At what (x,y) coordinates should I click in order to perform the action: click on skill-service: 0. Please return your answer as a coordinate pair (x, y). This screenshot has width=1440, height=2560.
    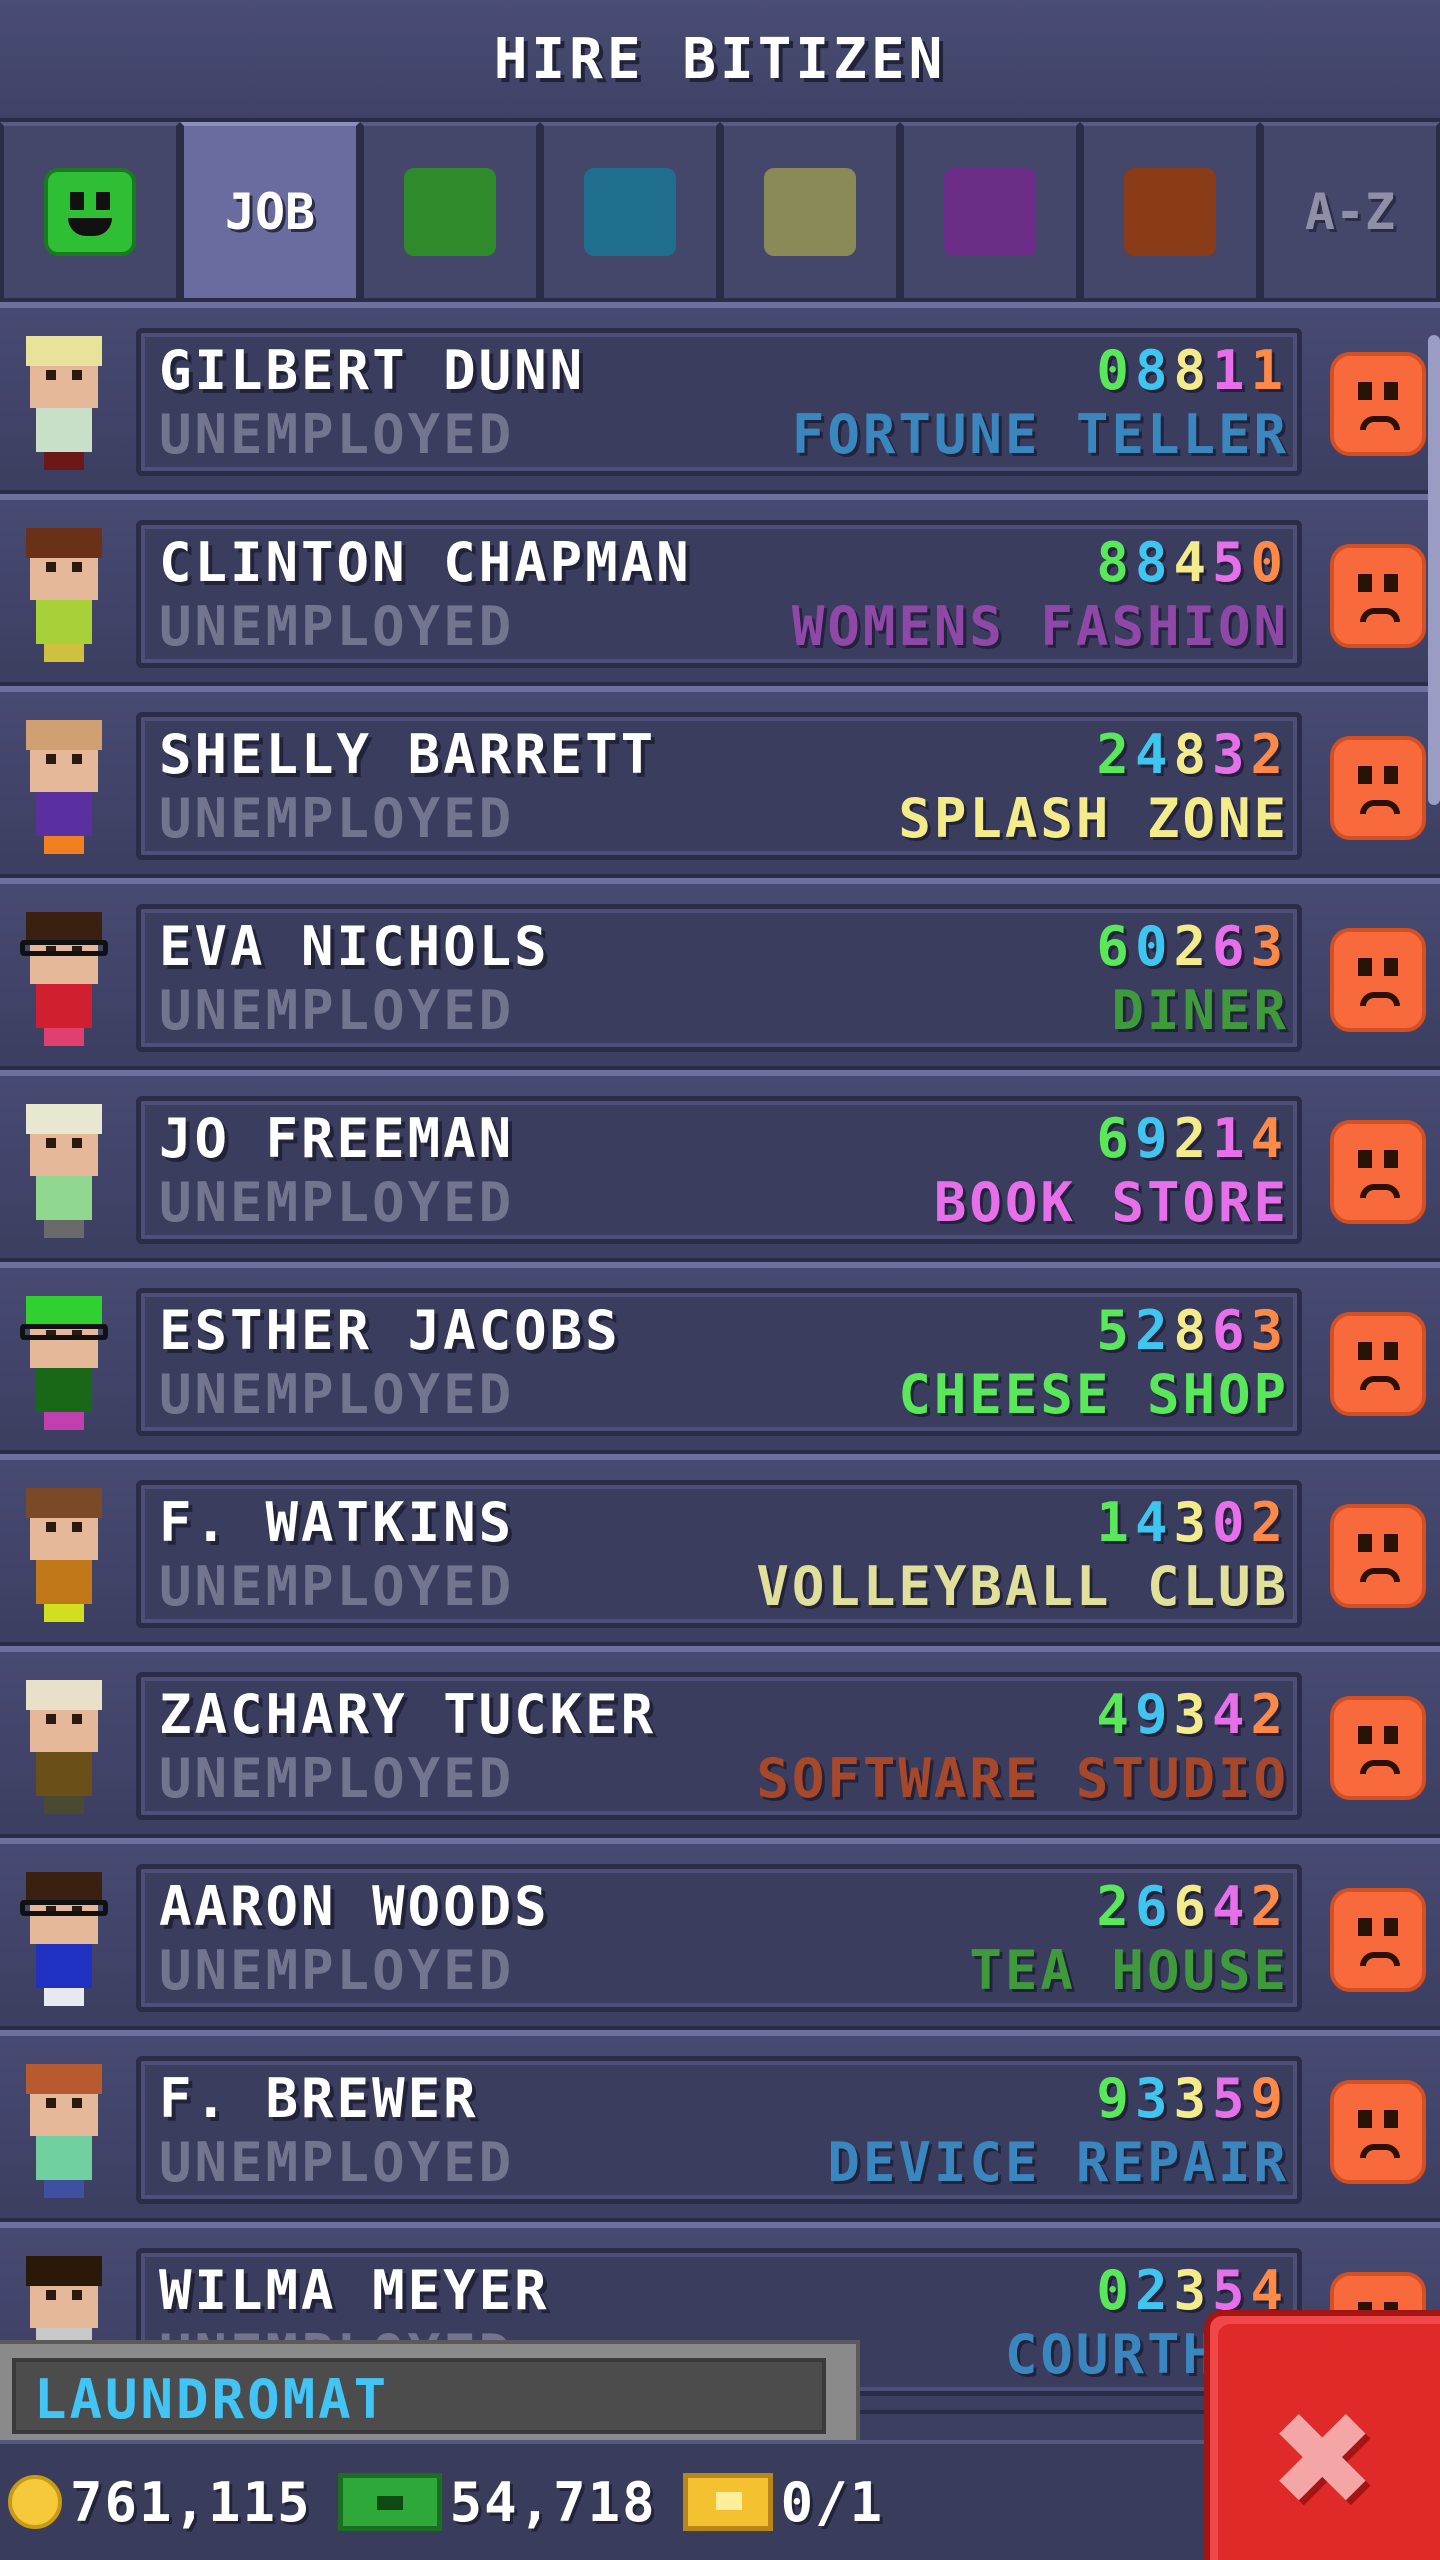
    Looking at the image, I should click on (1154, 946).